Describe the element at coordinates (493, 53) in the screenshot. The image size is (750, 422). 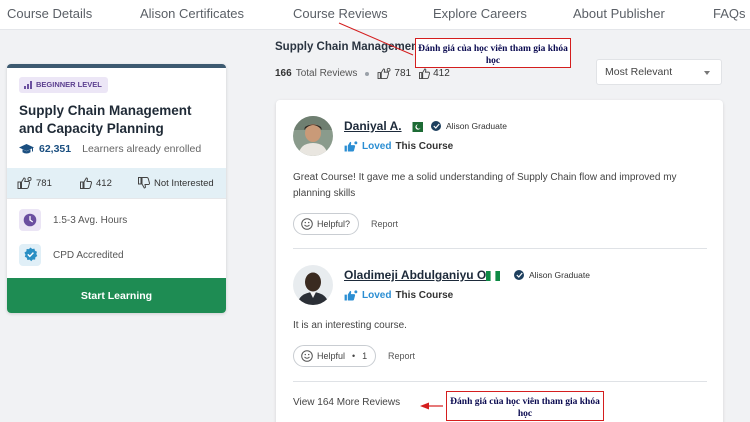
I see `annotation-top: Đánh giá của học viên tham gia khóa học` at that location.